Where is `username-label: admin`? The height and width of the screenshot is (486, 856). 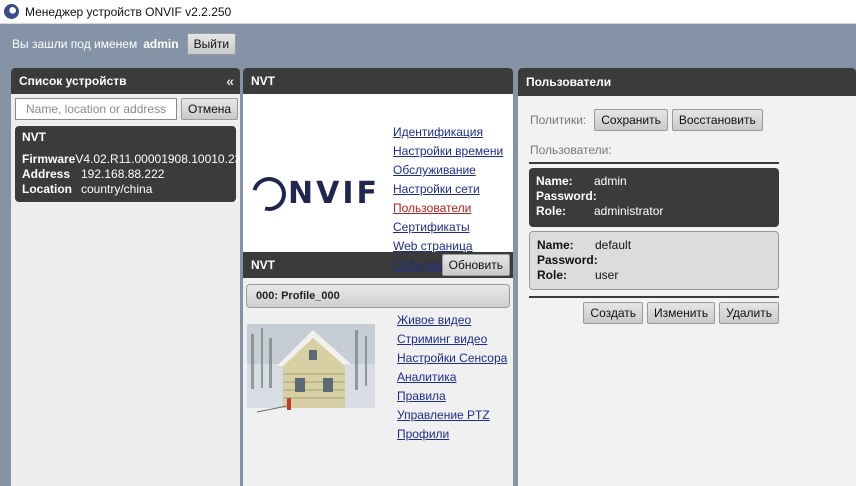 username-label: admin is located at coordinates (161, 44).